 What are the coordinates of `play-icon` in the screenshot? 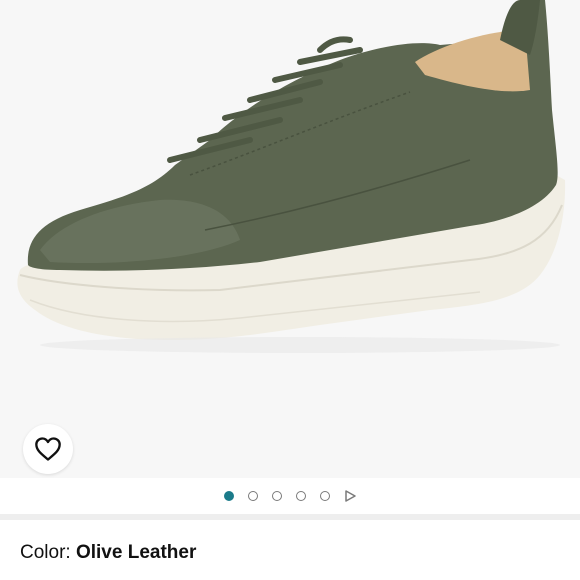 It's located at (350, 496).